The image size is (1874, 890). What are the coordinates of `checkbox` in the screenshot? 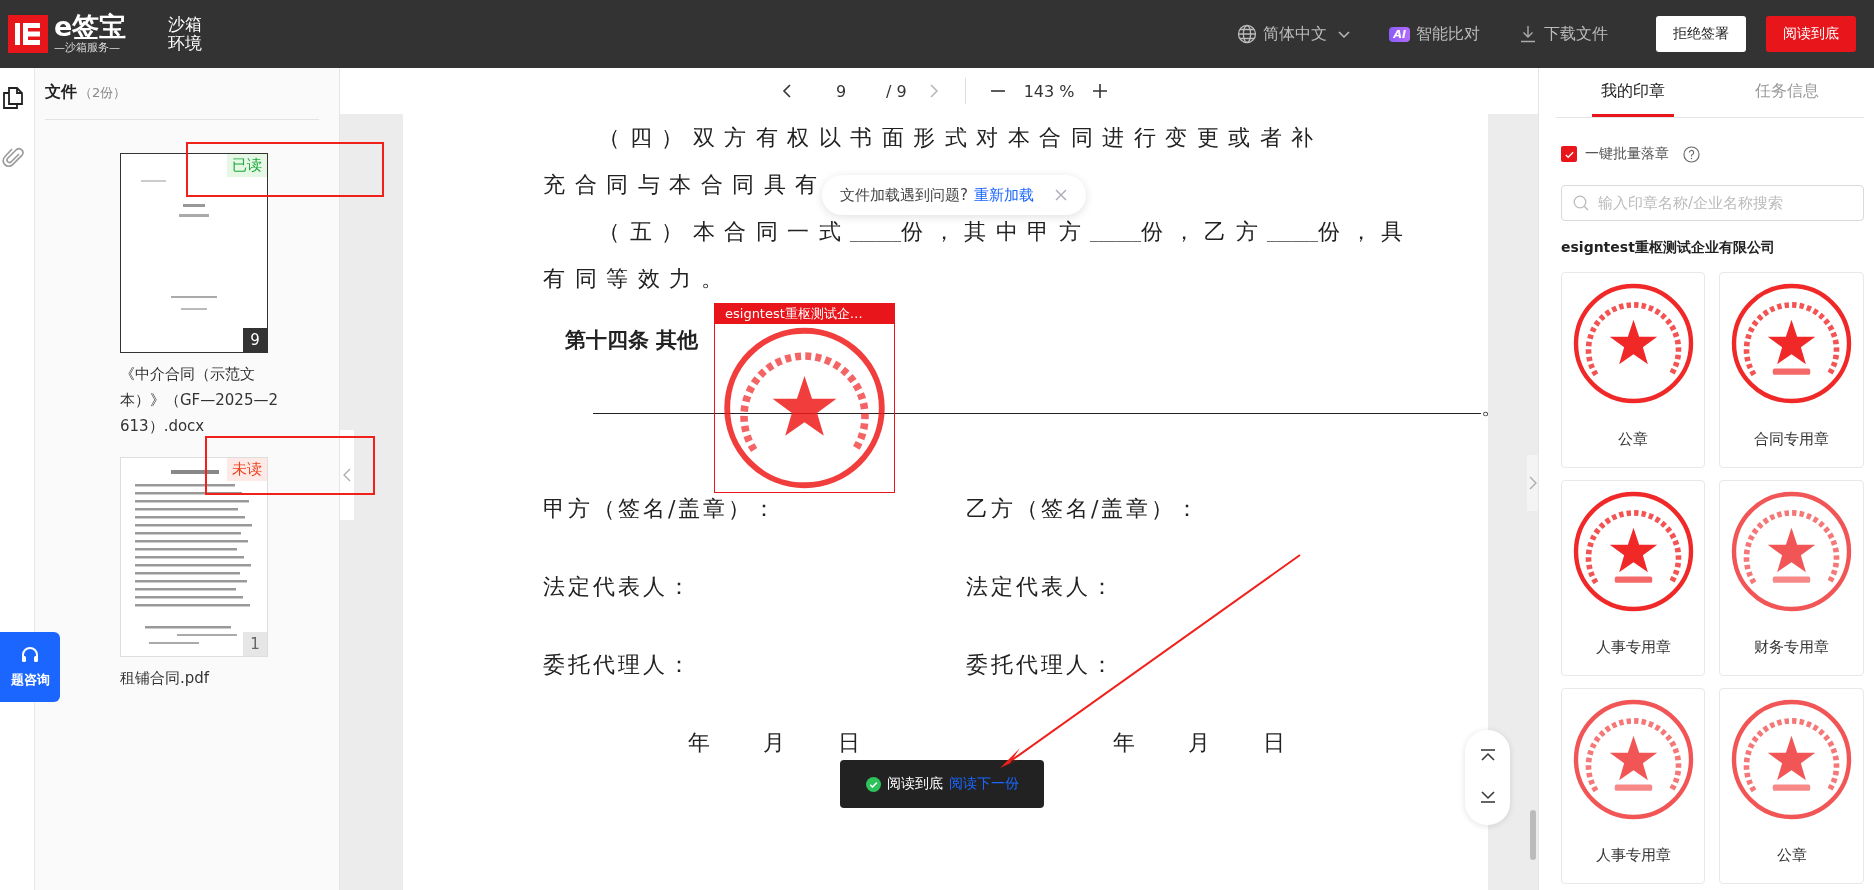 It's located at (1569, 154).